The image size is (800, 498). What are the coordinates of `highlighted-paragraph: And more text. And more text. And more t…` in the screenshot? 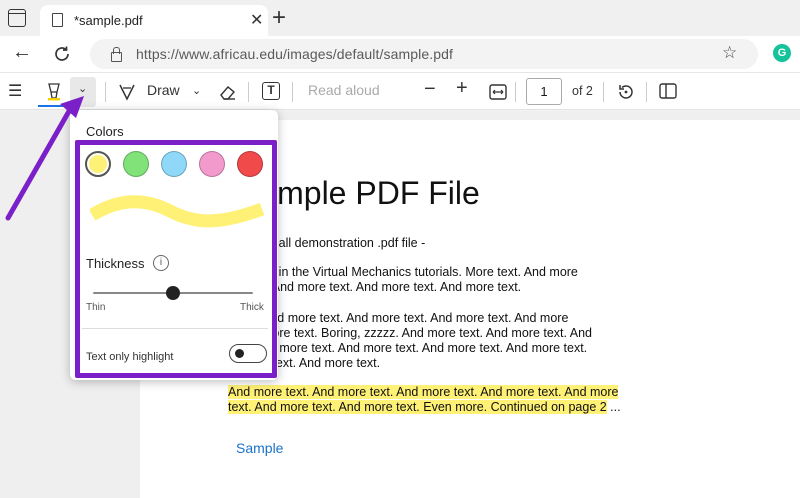 It's located at (424, 400).